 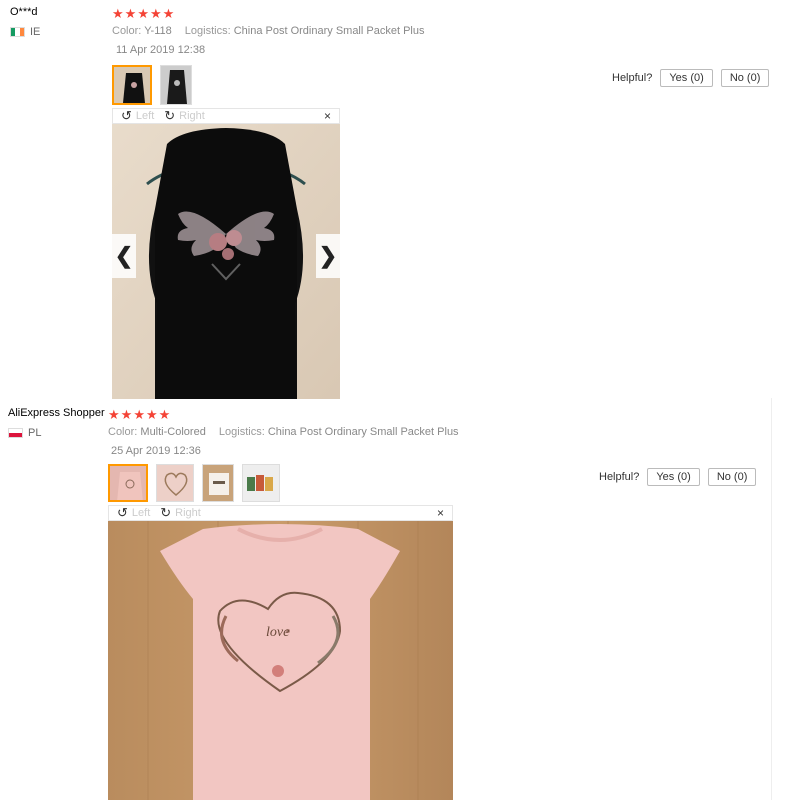 What do you see at coordinates (158, 31) in the screenshot?
I see `color-value: Y-118` at bounding box center [158, 31].